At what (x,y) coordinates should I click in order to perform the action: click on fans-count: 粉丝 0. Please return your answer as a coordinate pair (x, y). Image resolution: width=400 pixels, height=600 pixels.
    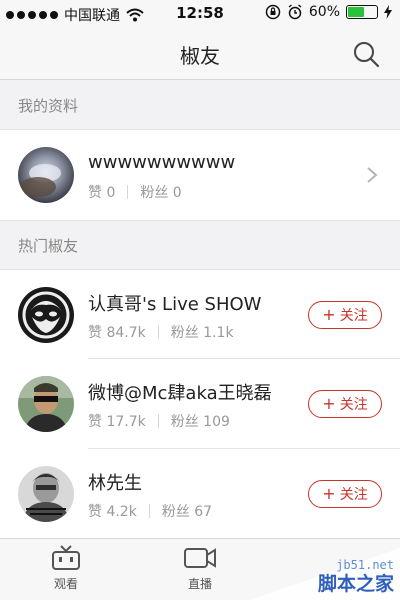
    Looking at the image, I should click on (161, 193).